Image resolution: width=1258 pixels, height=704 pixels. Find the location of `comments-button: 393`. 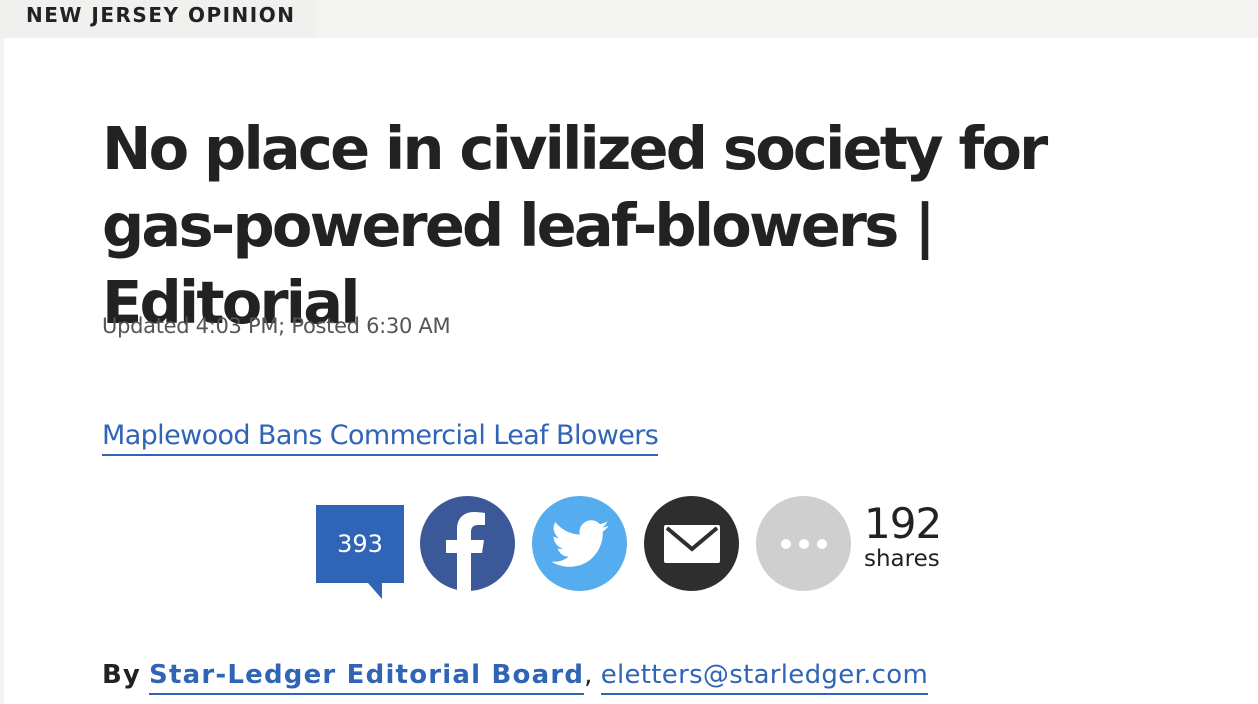

comments-button: 393 is located at coordinates (360, 552).